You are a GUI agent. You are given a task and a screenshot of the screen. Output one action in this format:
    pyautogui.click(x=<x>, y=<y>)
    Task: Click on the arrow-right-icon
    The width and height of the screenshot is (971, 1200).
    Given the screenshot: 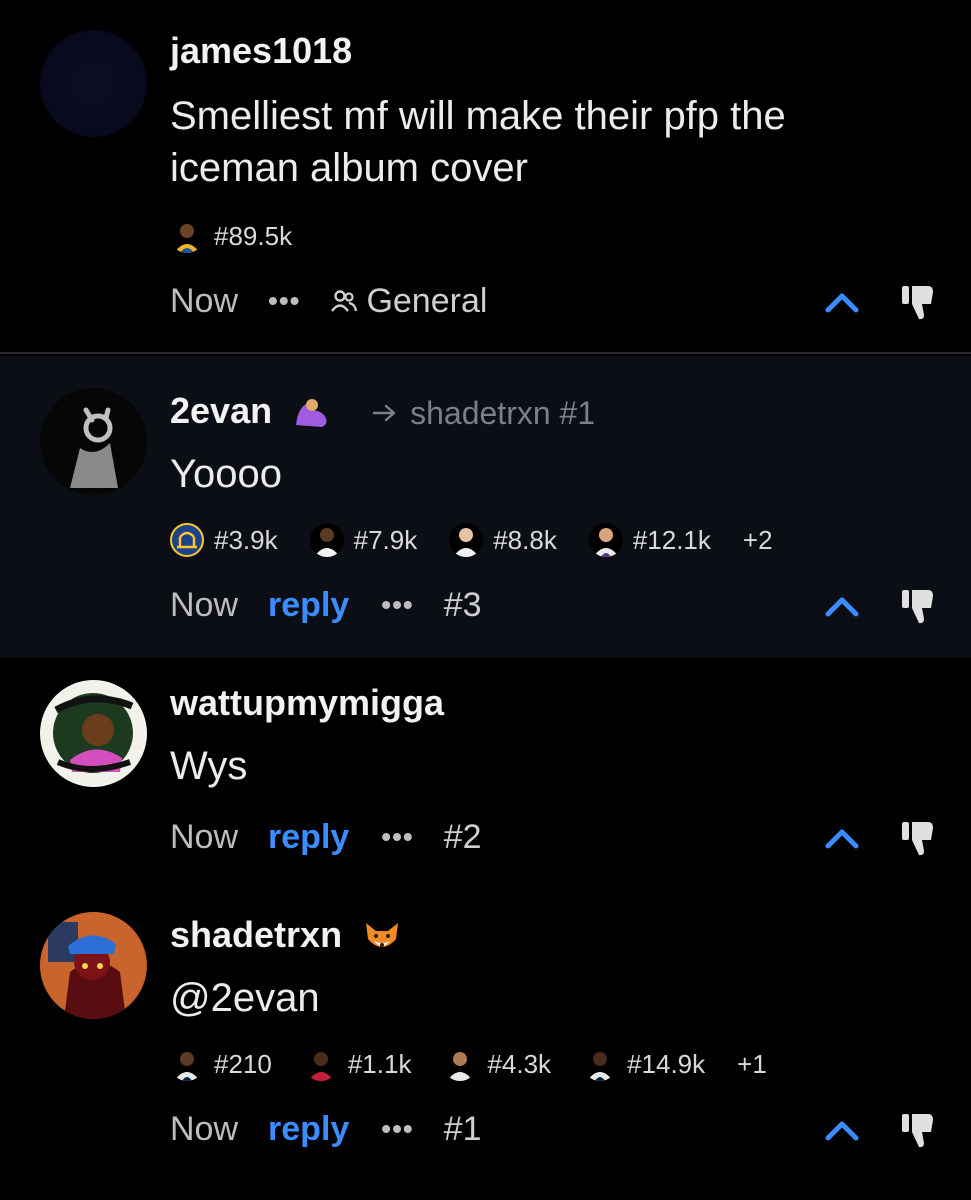 What is the action you would take?
    pyautogui.click(x=384, y=413)
    